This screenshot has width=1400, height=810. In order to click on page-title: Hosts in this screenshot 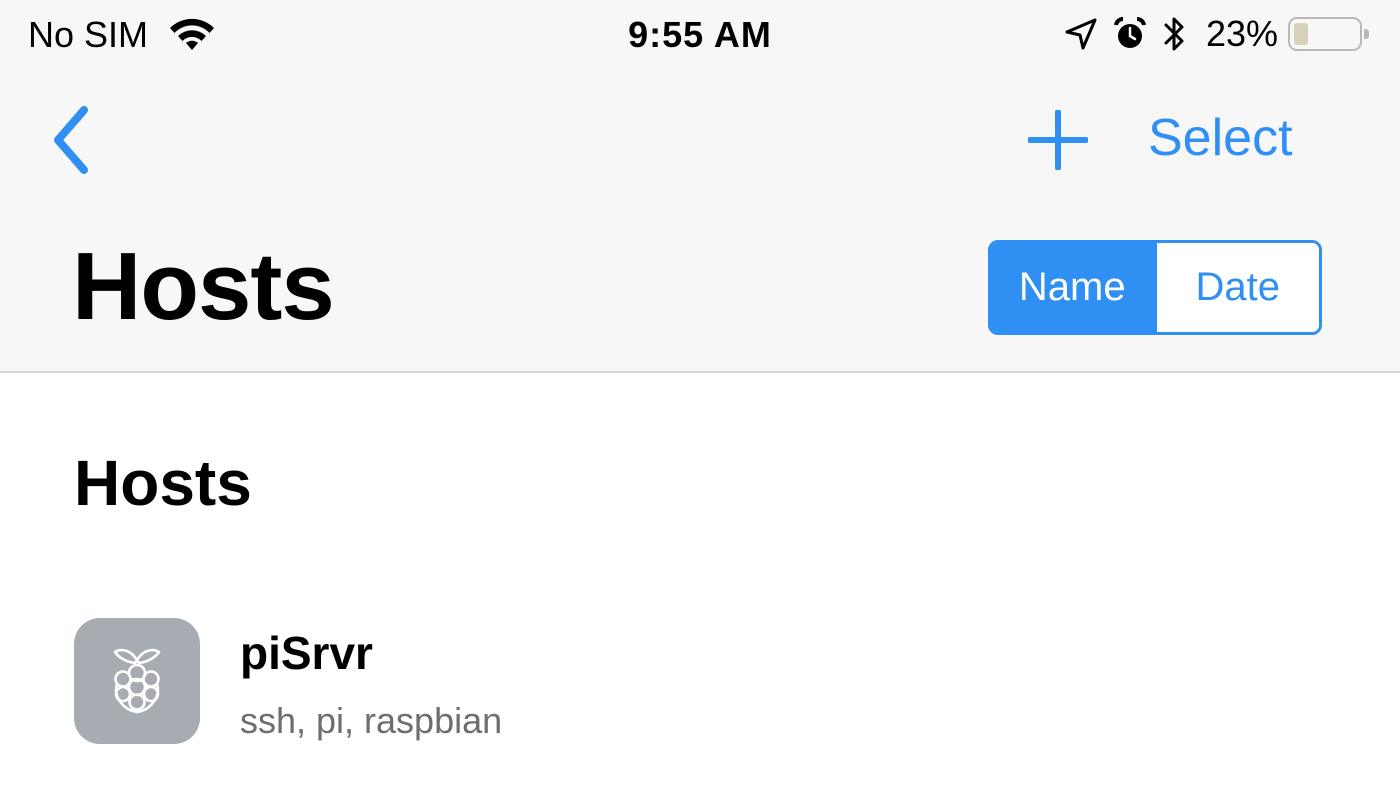, I will do `click(203, 286)`.